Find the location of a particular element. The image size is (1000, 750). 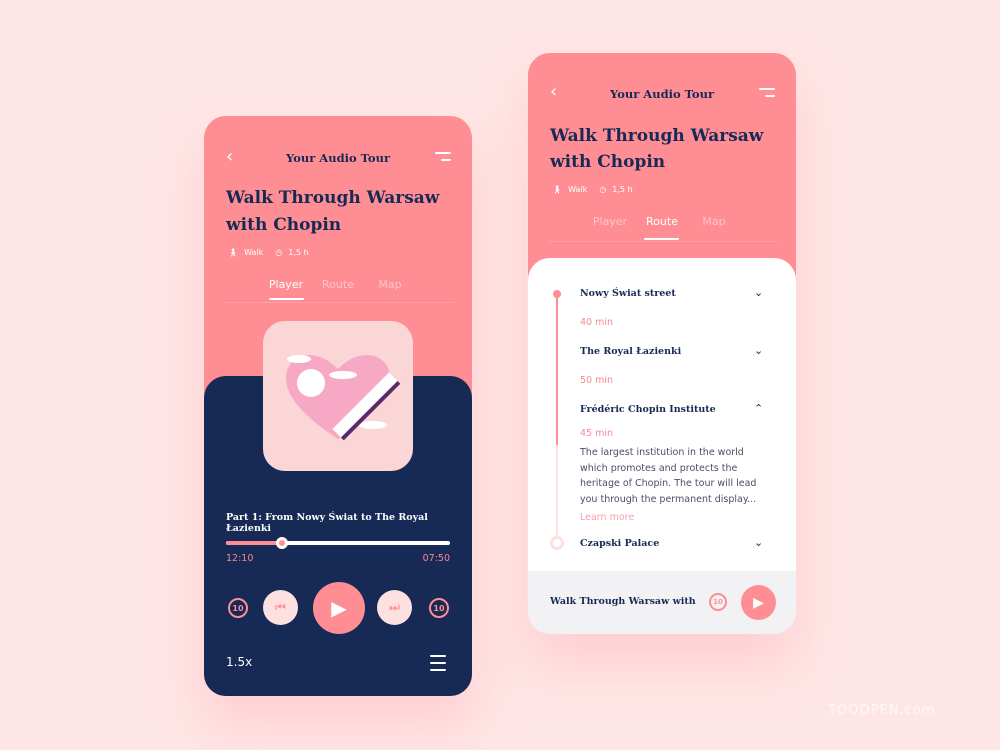

stop-duration: 40 min is located at coordinates (597, 322).